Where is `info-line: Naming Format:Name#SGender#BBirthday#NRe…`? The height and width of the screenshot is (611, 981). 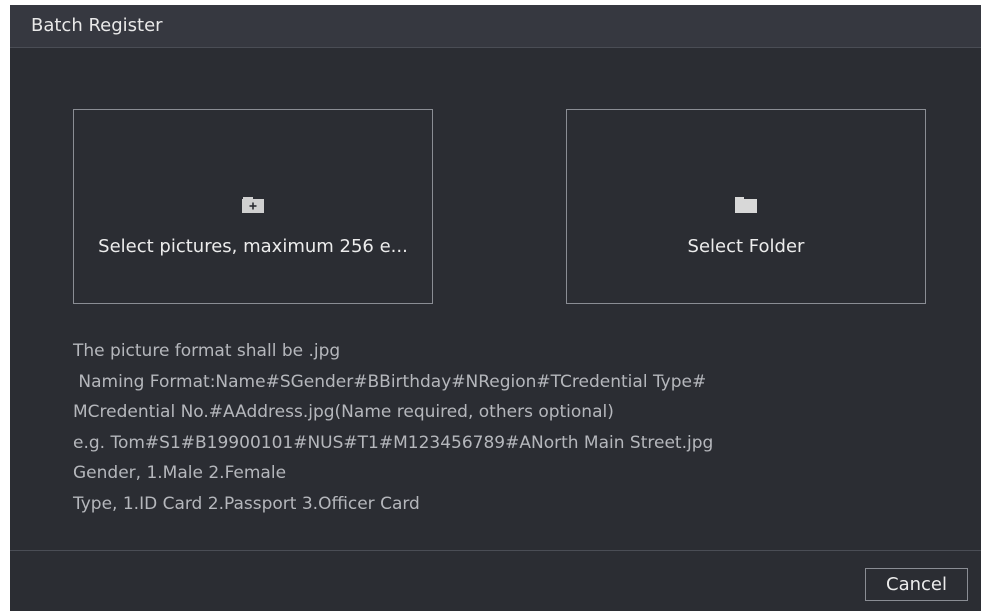 info-line: Naming Format:Name#SGender#BBirthday#NRe… is located at coordinates (390, 381).